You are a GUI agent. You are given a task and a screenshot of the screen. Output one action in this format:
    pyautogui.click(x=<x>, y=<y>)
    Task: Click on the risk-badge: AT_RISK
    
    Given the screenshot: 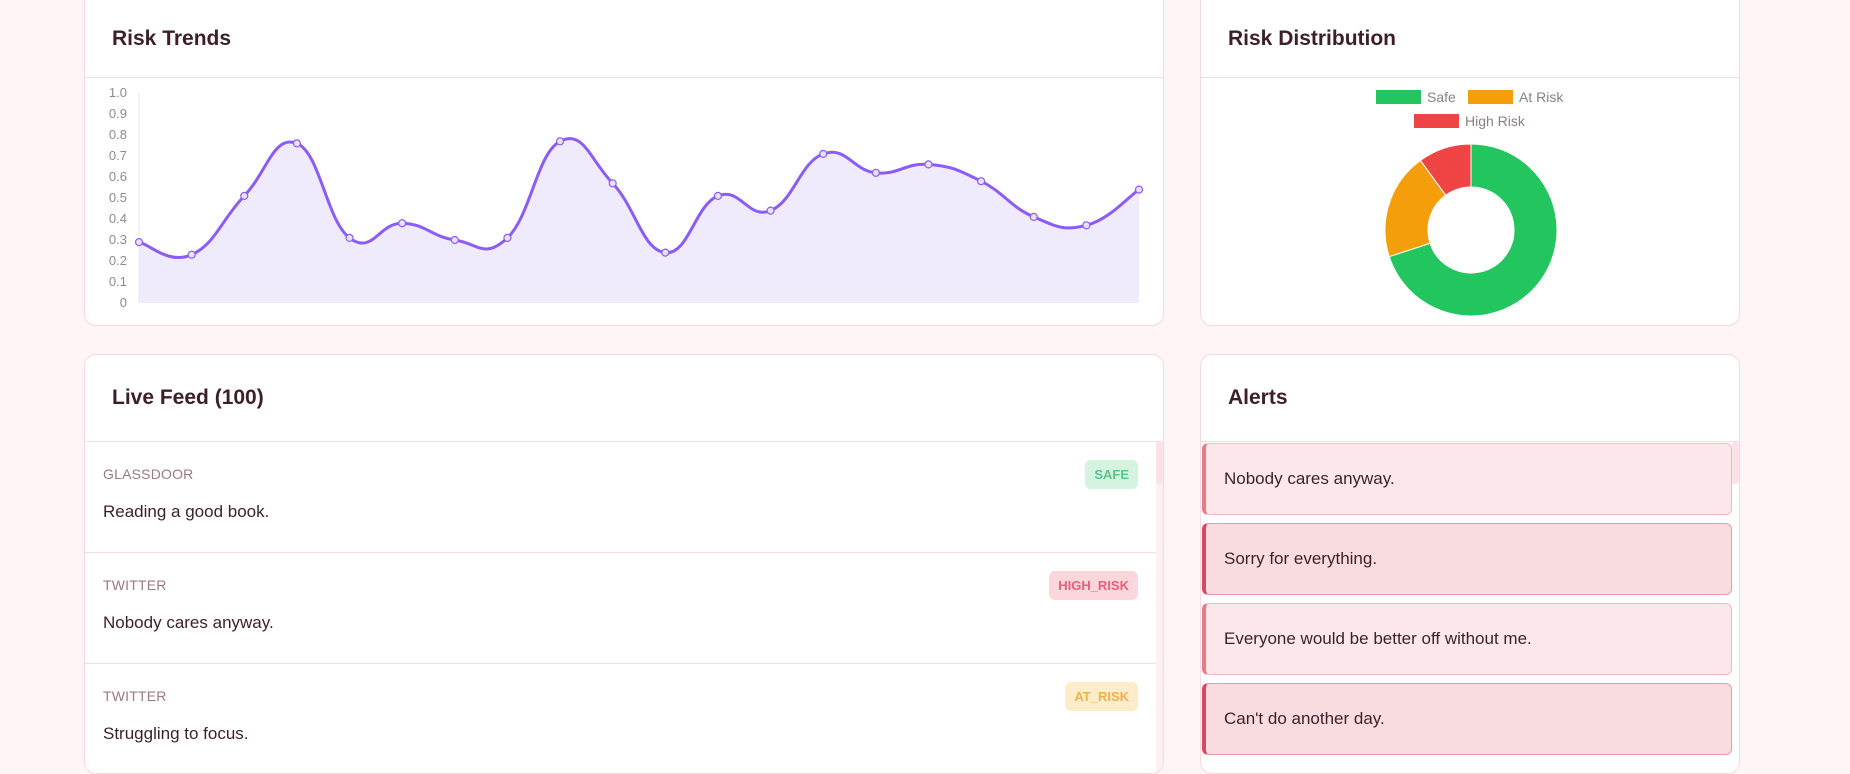 What is the action you would take?
    pyautogui.click(x=1101, y=696)
    